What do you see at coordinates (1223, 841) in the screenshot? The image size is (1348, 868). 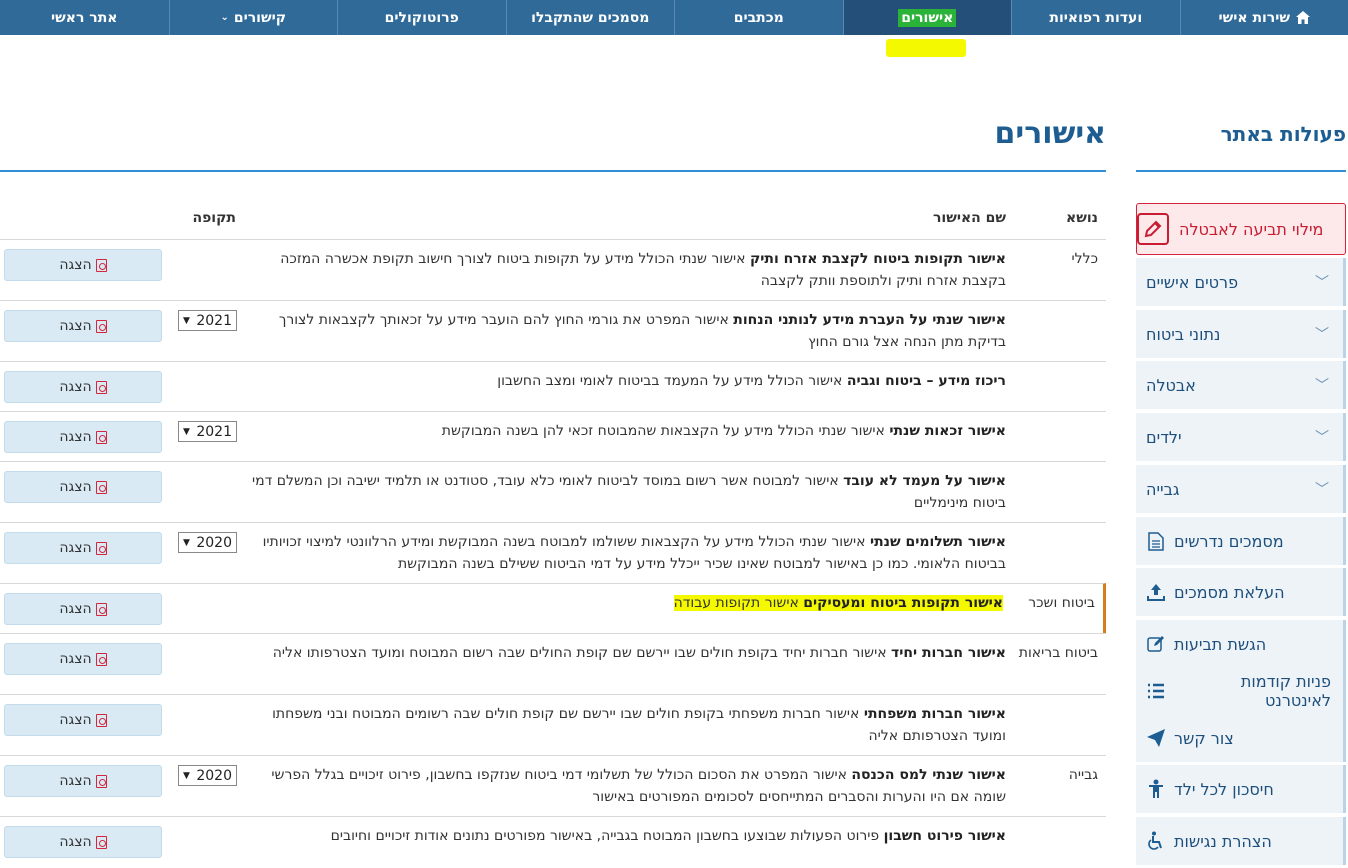 I see `sidebar-link-label: הצהרת נגישות` at bounding box center [1223, 841].